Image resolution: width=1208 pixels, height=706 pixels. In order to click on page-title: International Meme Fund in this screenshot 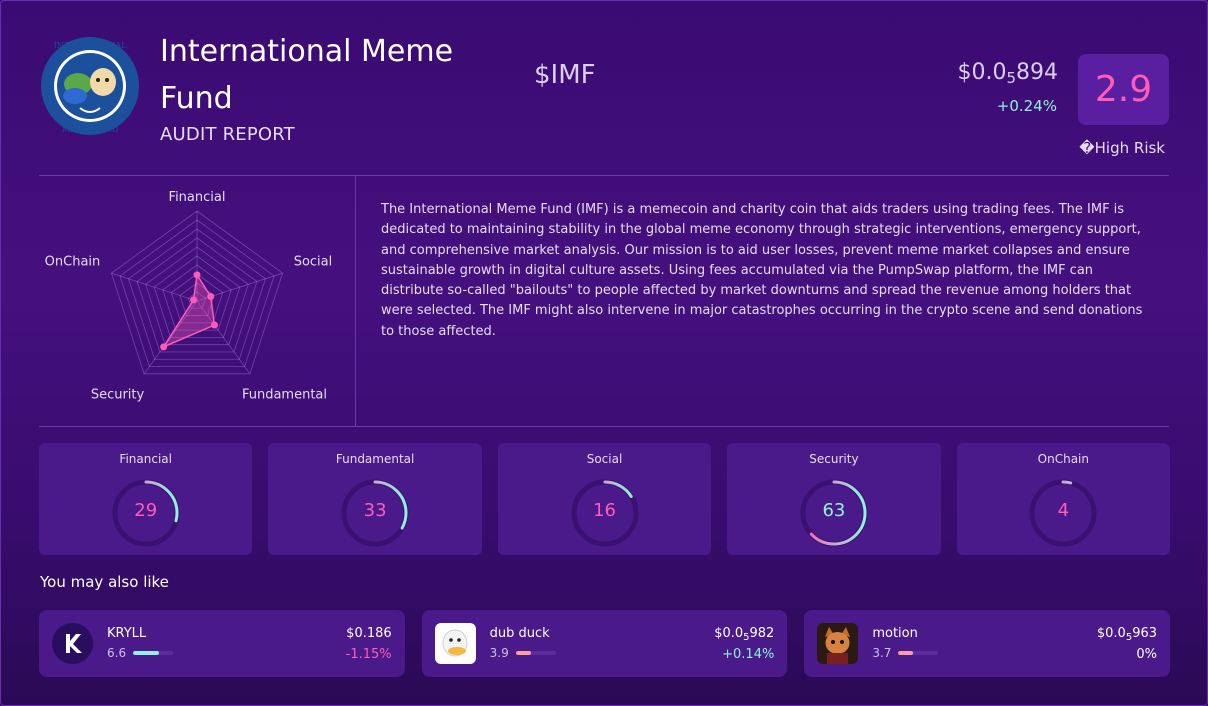, I will do `click(307, 75)`.